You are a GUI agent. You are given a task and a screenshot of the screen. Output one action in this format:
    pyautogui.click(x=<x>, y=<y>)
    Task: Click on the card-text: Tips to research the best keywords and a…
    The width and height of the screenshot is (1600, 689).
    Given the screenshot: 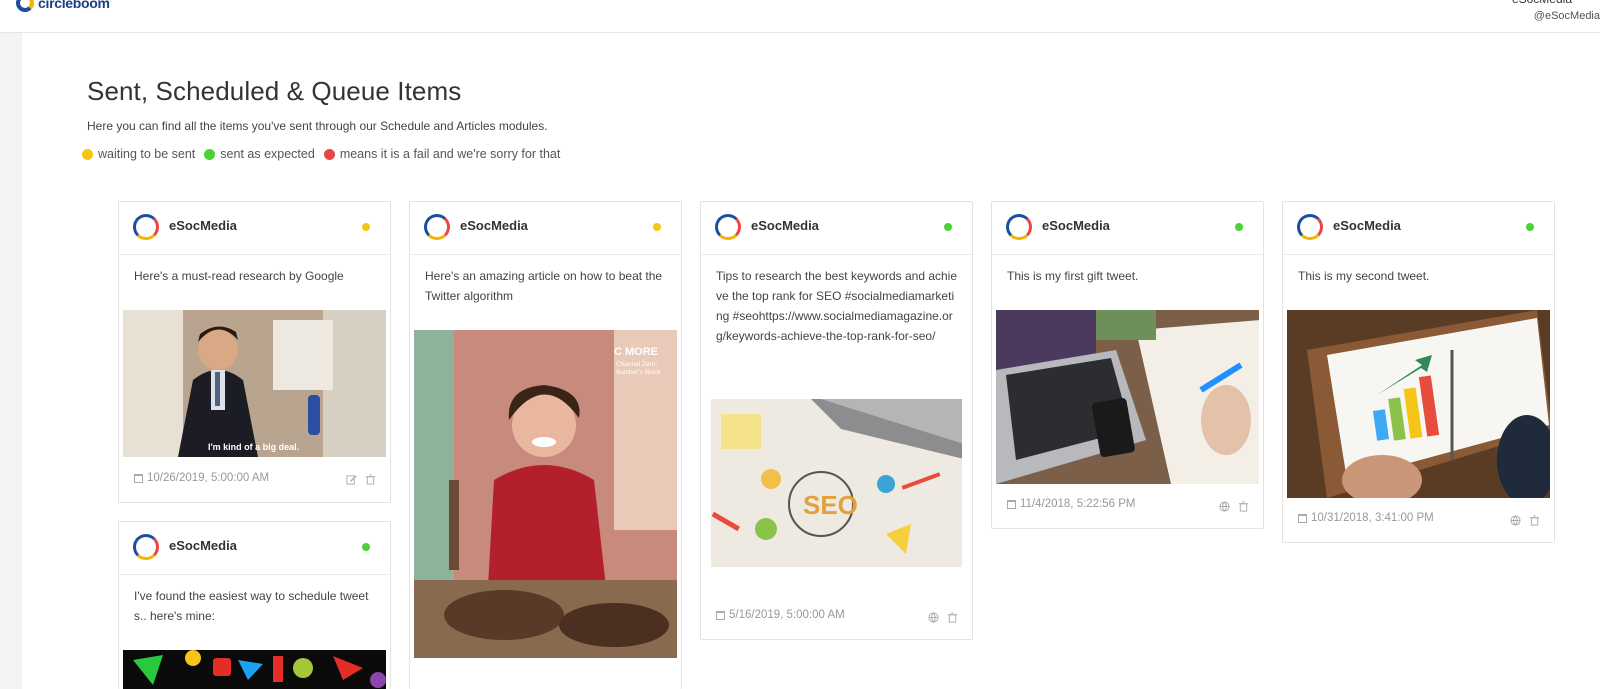 What is the action you would take?
    pyautogui.click(x=837, y=306)
    